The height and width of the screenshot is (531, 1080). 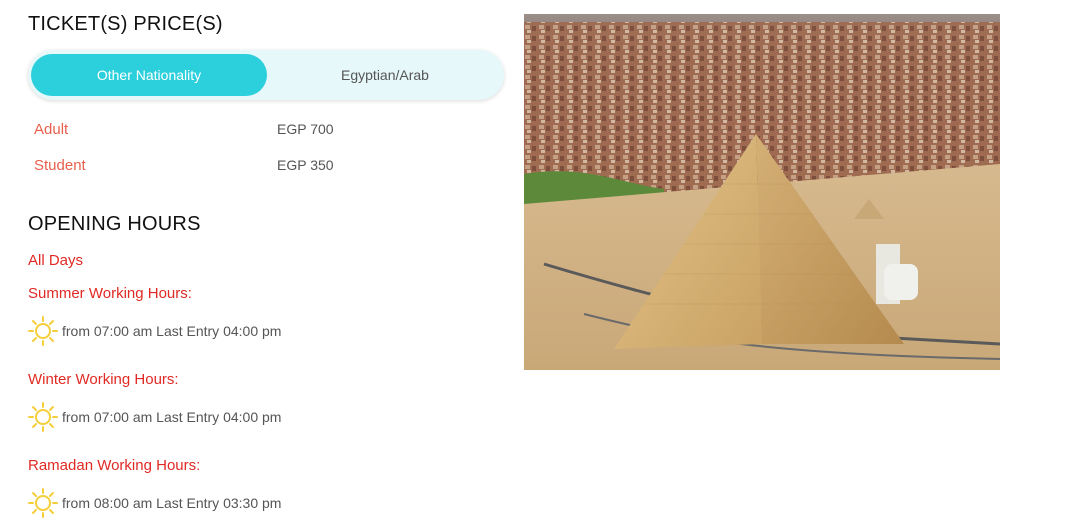 What do you see at coordinates (264, 133) in the screenshot?
I see `price-row-adult: Adult EGP 700` at bounding box center [264, 133].